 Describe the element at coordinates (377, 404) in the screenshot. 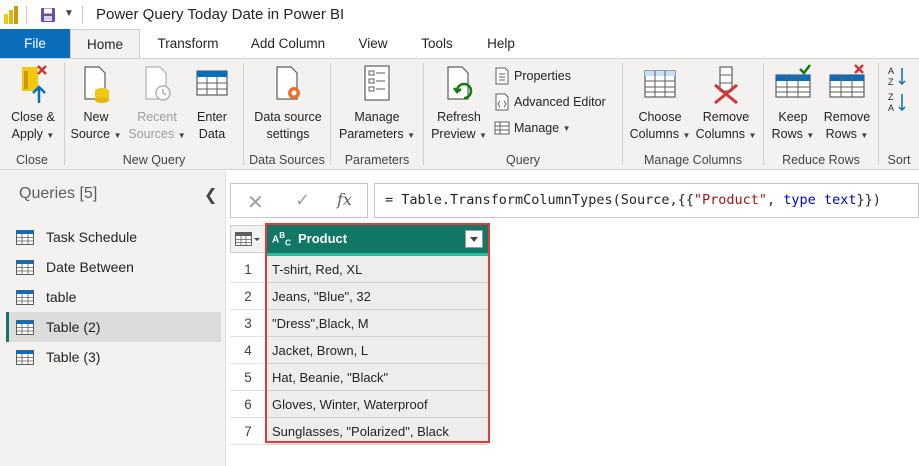

I see `table-cell: Gloves, Winter, Waterproof` at that location.